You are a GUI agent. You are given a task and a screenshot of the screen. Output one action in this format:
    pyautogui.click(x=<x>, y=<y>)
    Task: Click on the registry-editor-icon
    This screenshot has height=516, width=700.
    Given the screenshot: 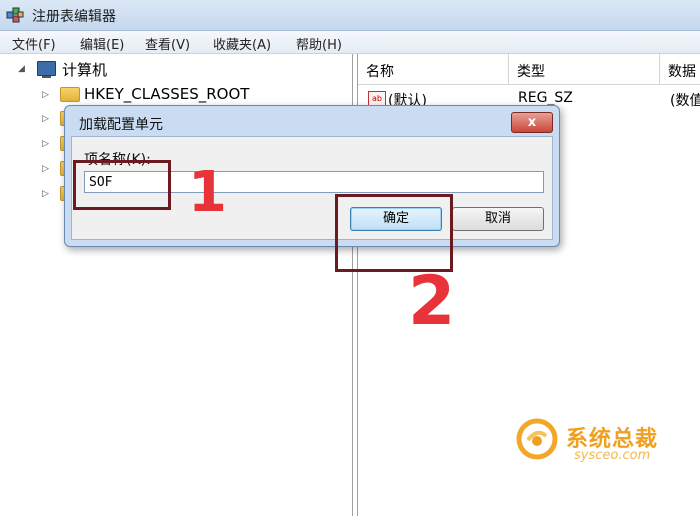 What is the action you would take?
    pyautogui.click(x=15, y=15)
    